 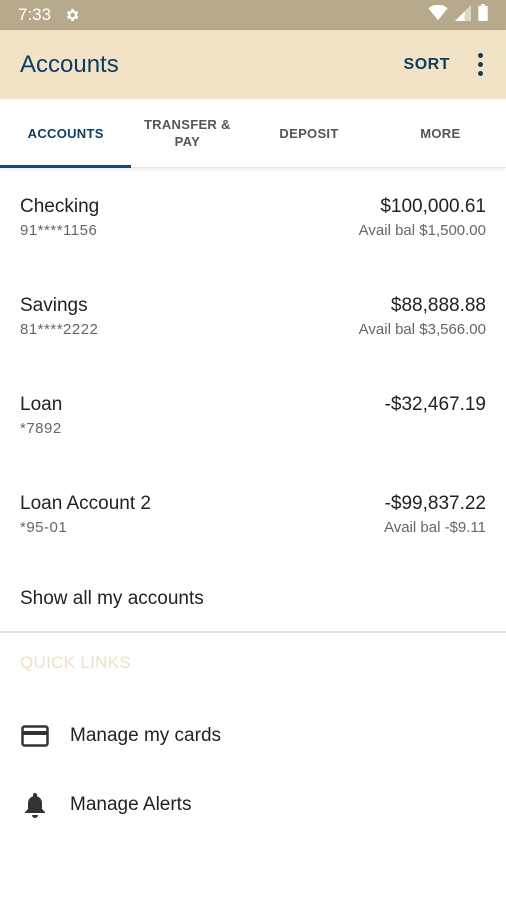 I want to click on show-all-accounts-link: Show all my accounts, so click(x=112, y=599).